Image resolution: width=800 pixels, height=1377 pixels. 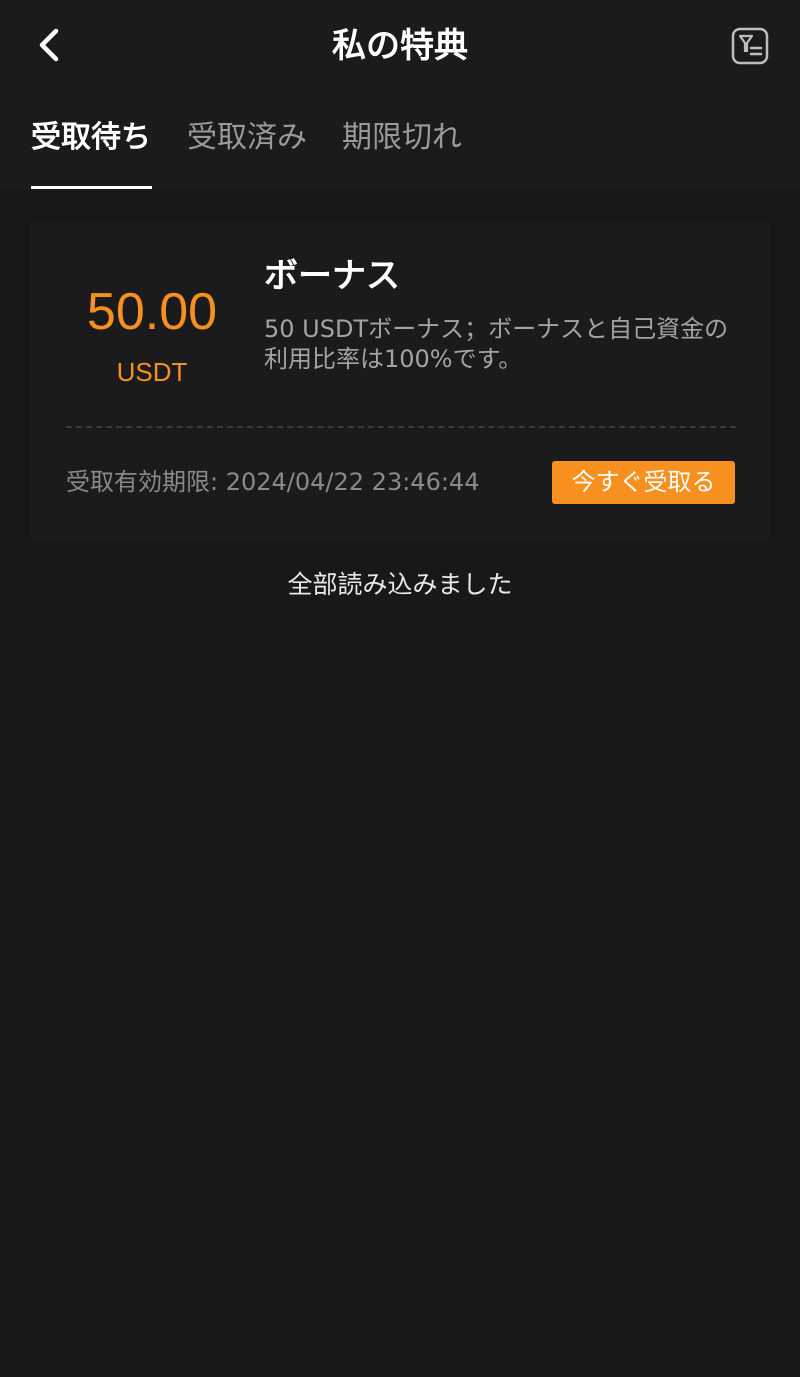 I want to click on filter-list-icon, so click(x=750, y=46).